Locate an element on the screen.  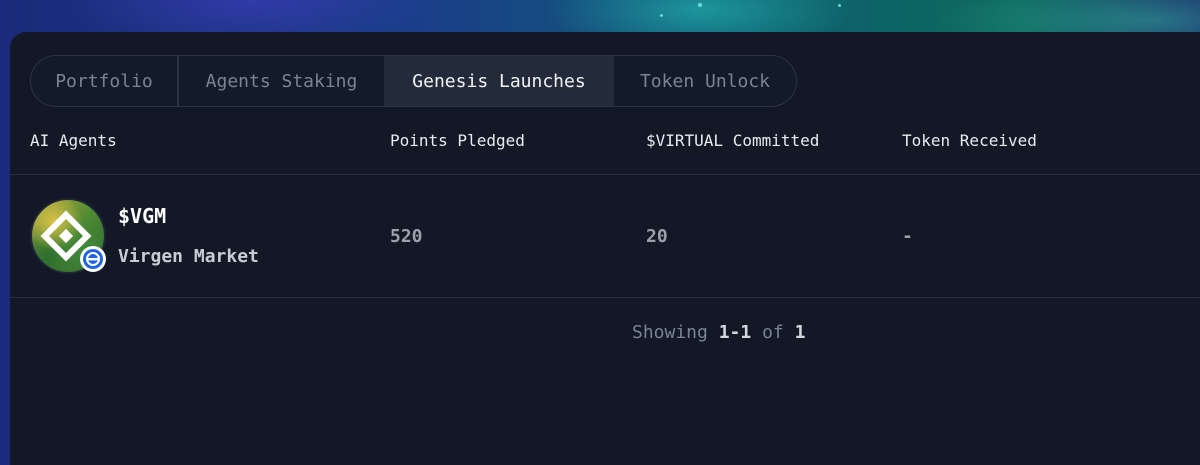
header-divider is located at coordinates (605, 174).